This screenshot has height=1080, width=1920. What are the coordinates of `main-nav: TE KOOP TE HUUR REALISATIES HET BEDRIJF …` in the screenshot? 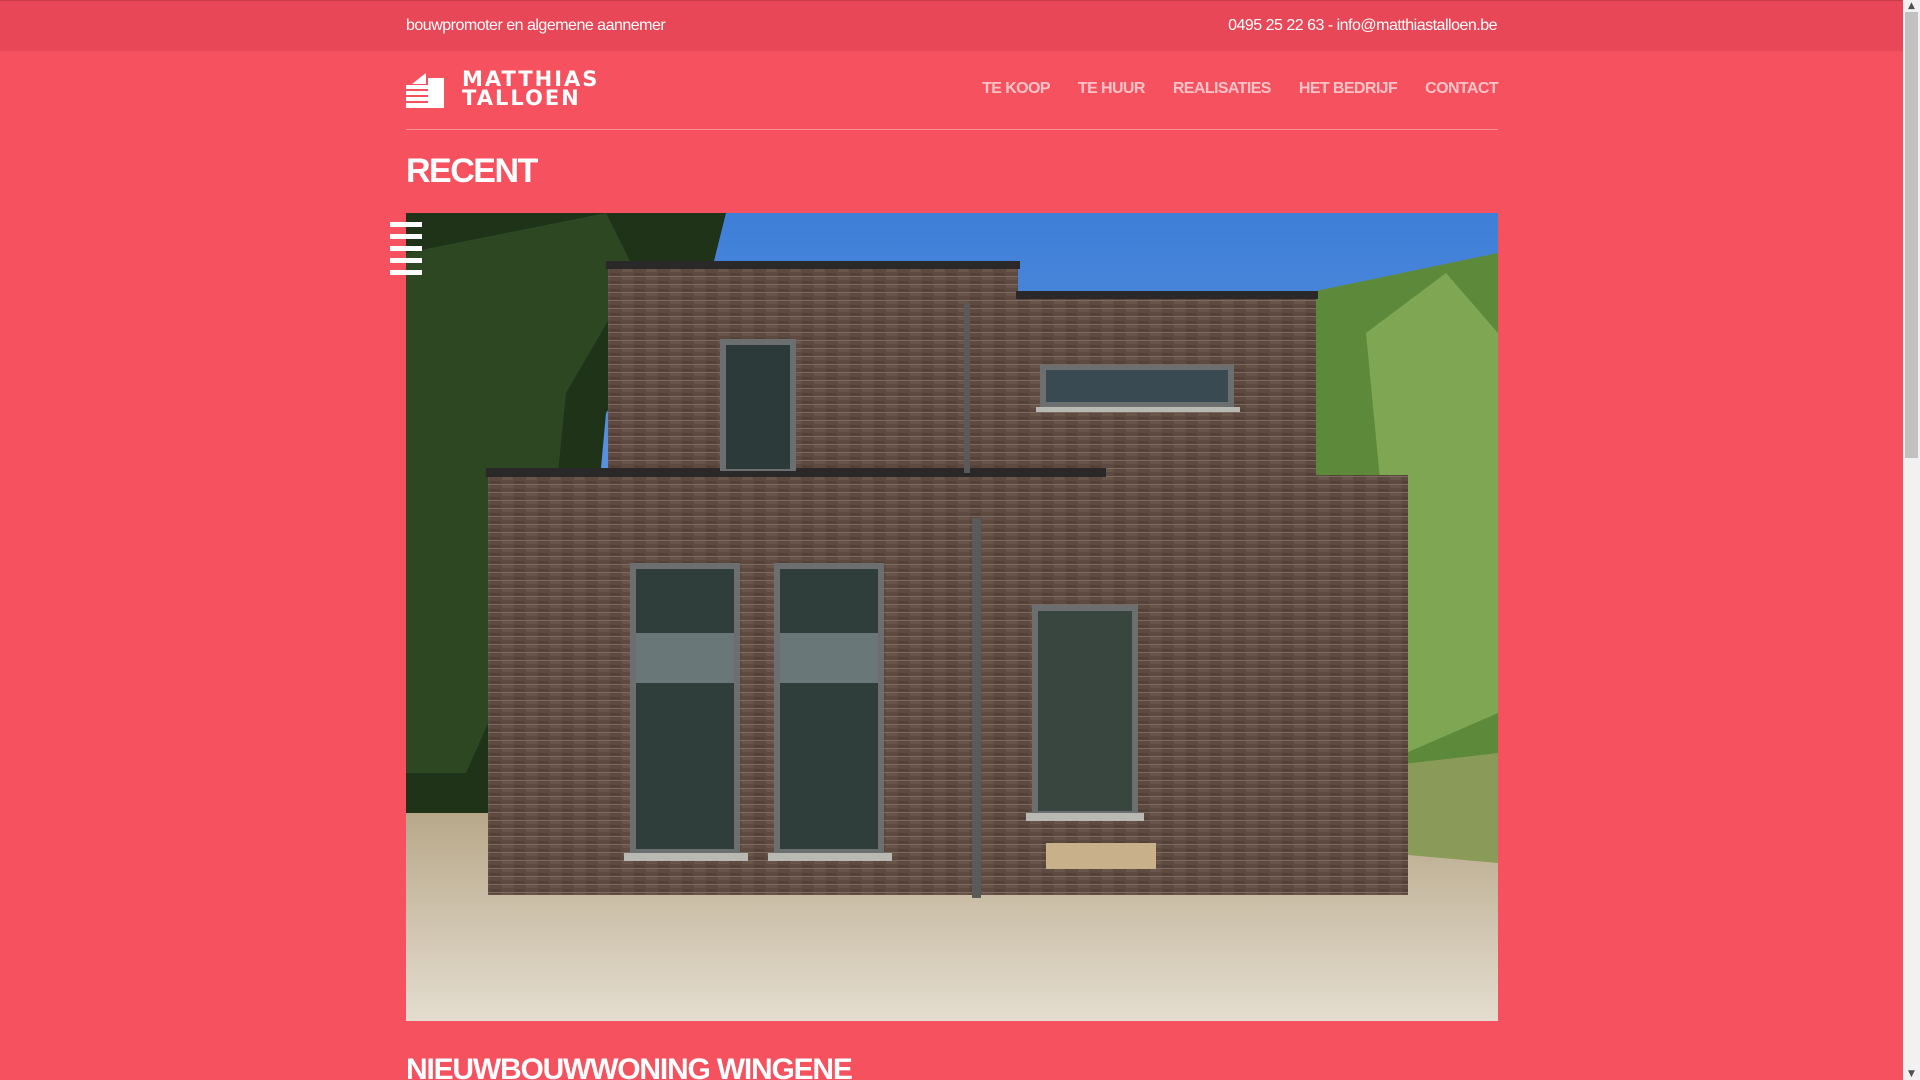 It's located at (1240, 89).